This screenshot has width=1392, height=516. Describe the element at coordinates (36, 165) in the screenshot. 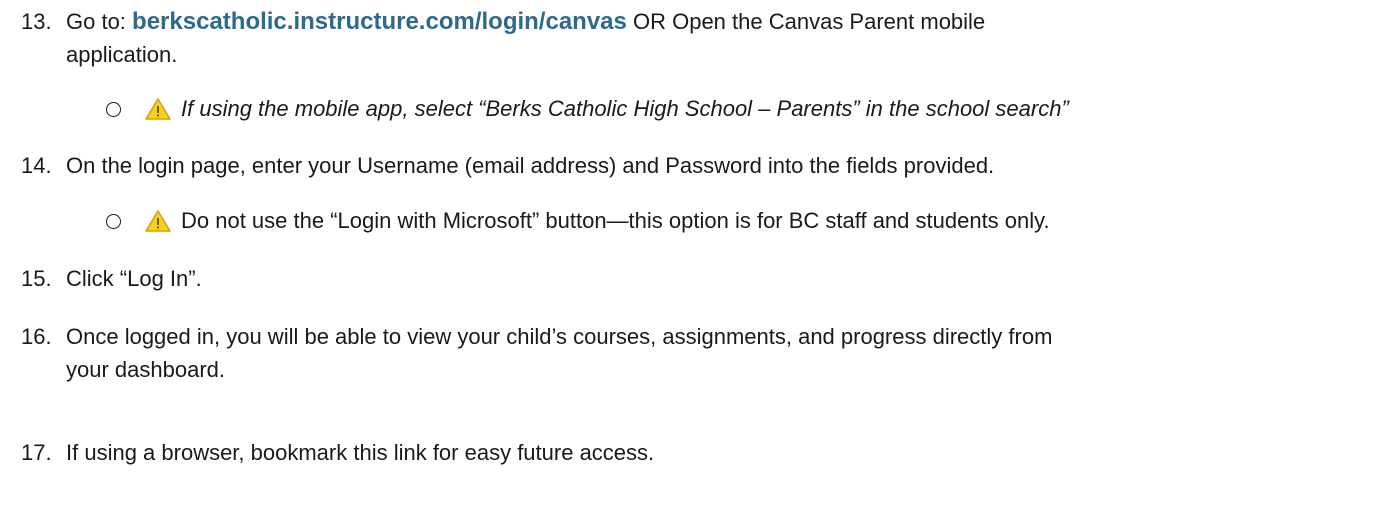

I see `step-number: 14.` at that location.